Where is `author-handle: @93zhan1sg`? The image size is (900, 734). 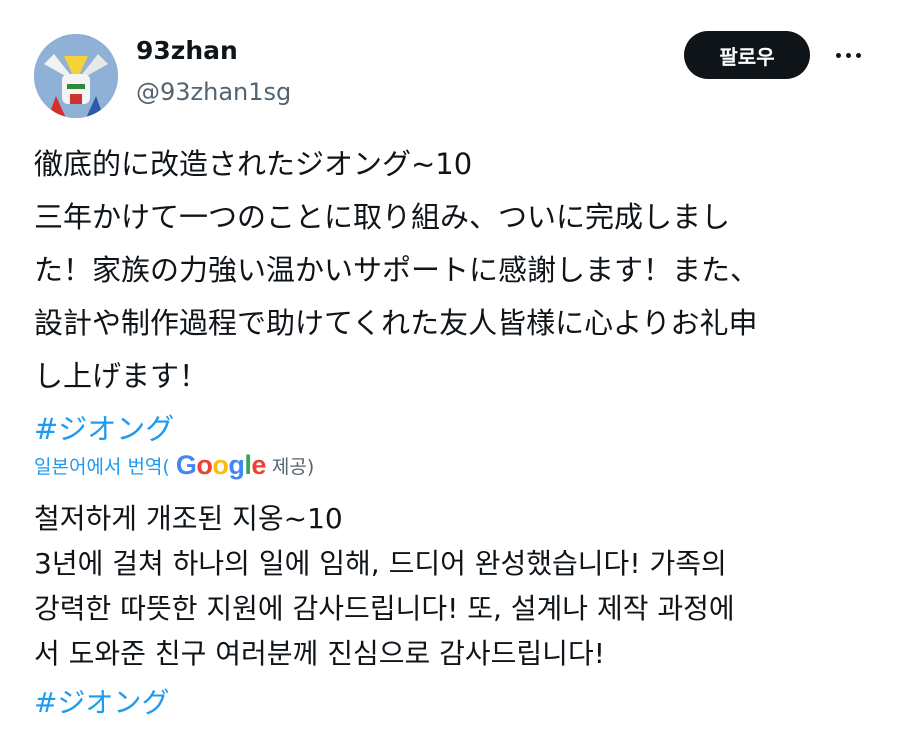 author-handle: @93zhan1sg is located at coordinates (213, 92).